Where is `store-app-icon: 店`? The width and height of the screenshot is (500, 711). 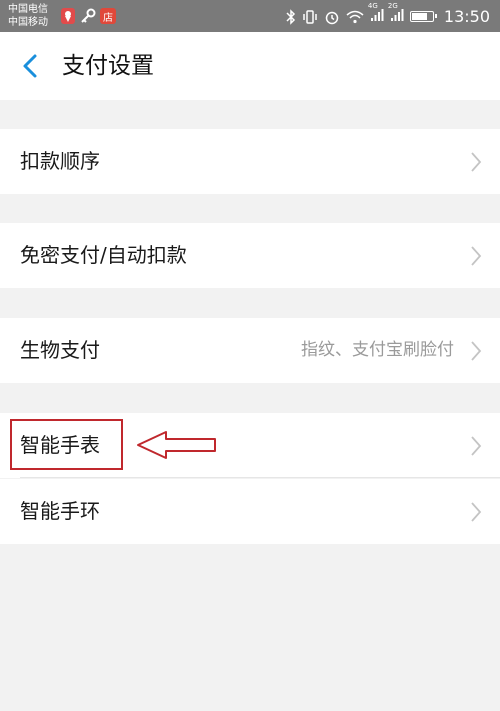
store-app-icon: 店 is located at coordinates (108, 16).